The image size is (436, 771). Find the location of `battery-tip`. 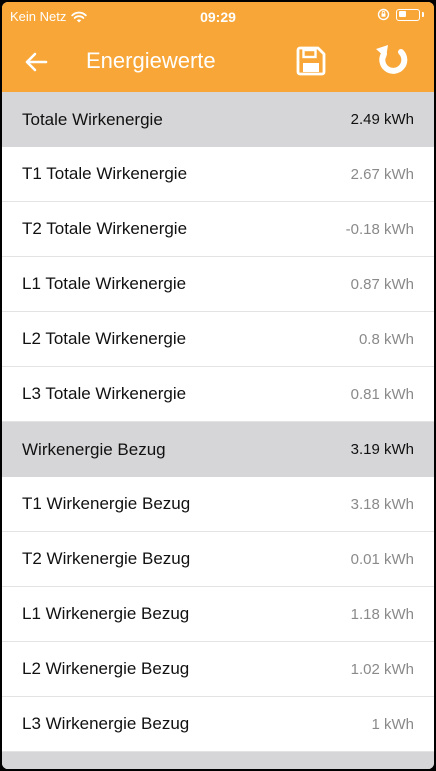

battery-tip is located at coordinates (423, 14).